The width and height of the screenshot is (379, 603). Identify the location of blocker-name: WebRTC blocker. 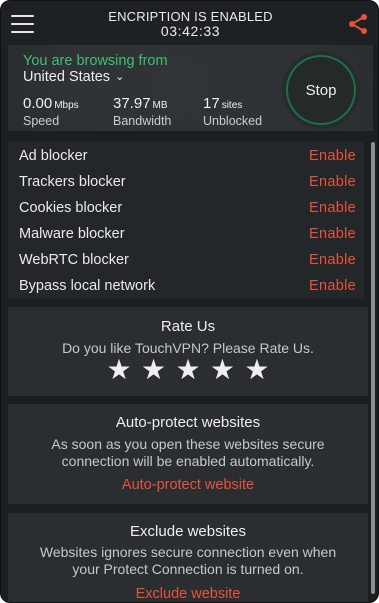
(74, 260).